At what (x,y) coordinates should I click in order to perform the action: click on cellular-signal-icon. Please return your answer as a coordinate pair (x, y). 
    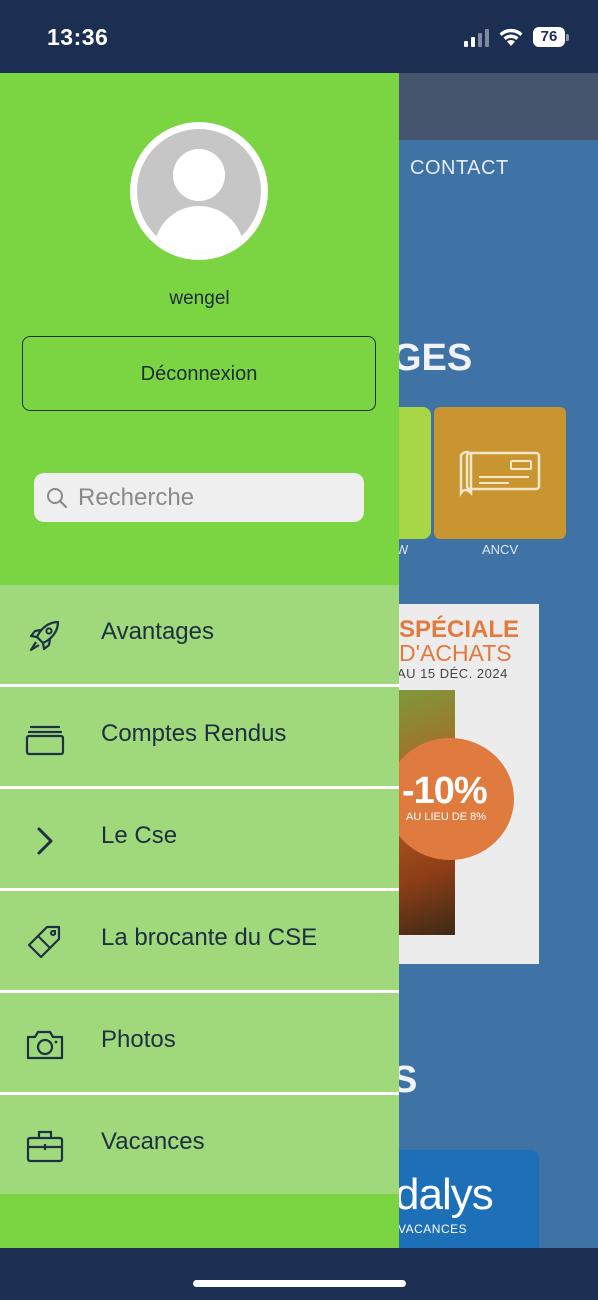
    Looking at the image, I should click on (476, 38).